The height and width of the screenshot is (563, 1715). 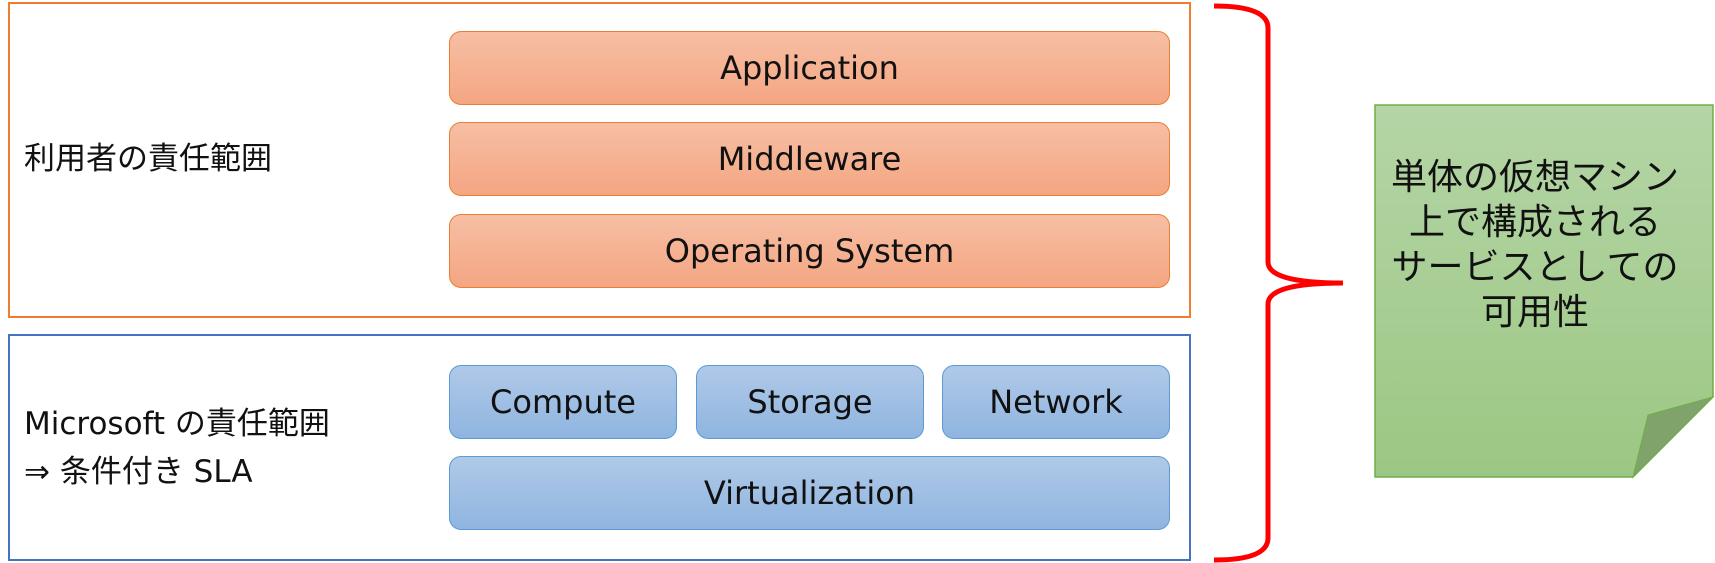 What do you see at coordinates (1278, 283) in the screenshot?
I see `curly-brace` at bounding box center [1278, 283].